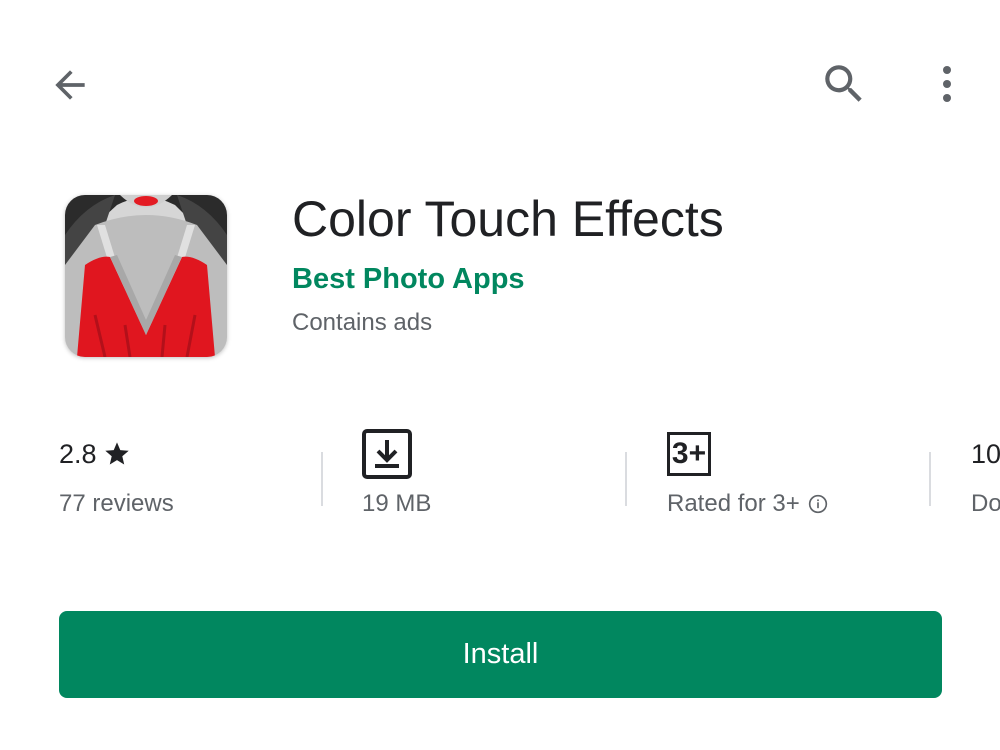  What do you see at coordinates (689, 454) in the screenshot?
I see `content-rating-badge: 3+` at bounding box center [689, 454].